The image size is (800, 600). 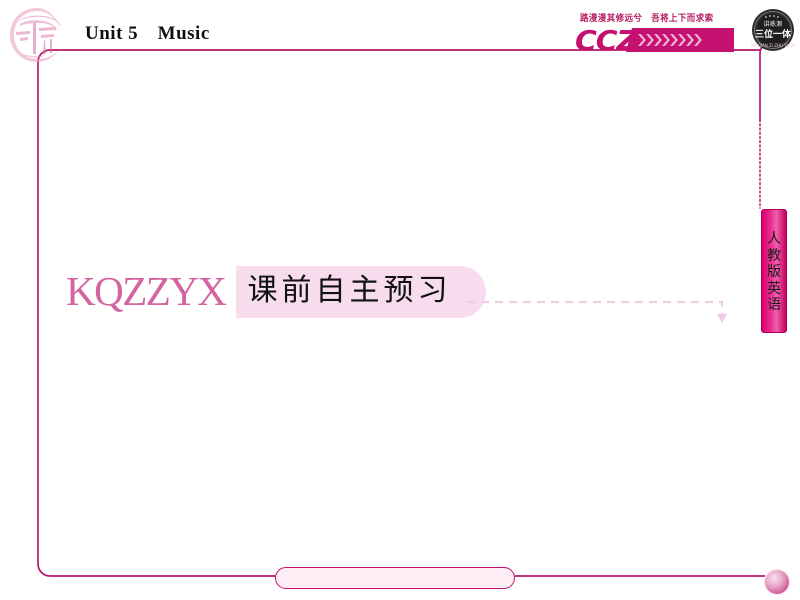 What do you see at coordinates (766, 80) in the screenshot?
I see `frame-outline-right-solid` at bounding box center [766, 80].